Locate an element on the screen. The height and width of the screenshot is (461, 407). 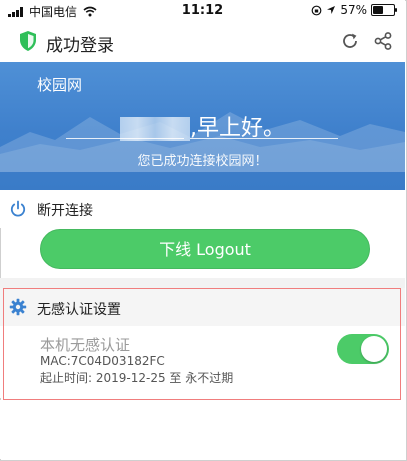
battery-percent: 57% is located at coordinates (353, 10).